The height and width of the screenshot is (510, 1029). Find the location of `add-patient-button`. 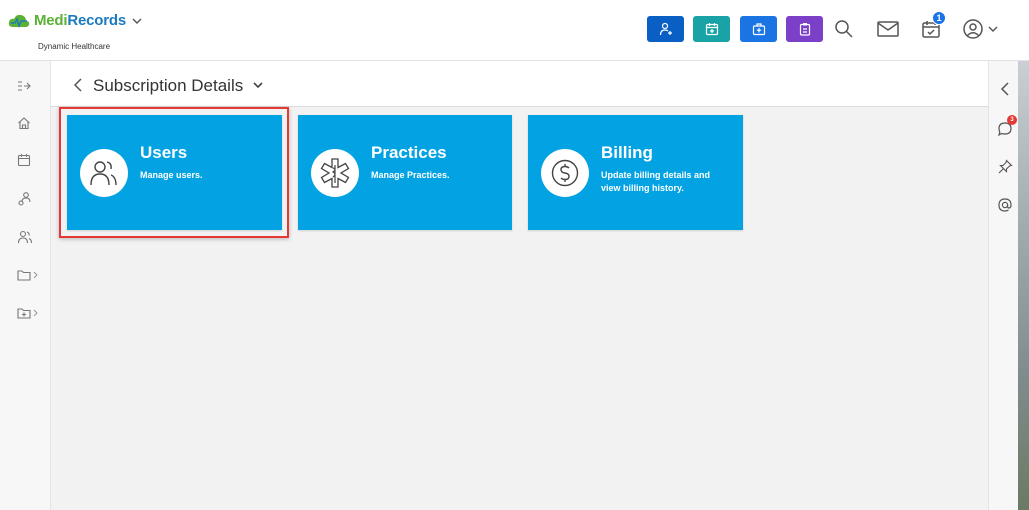

add-patient-button is located at coordinates (665, 29).